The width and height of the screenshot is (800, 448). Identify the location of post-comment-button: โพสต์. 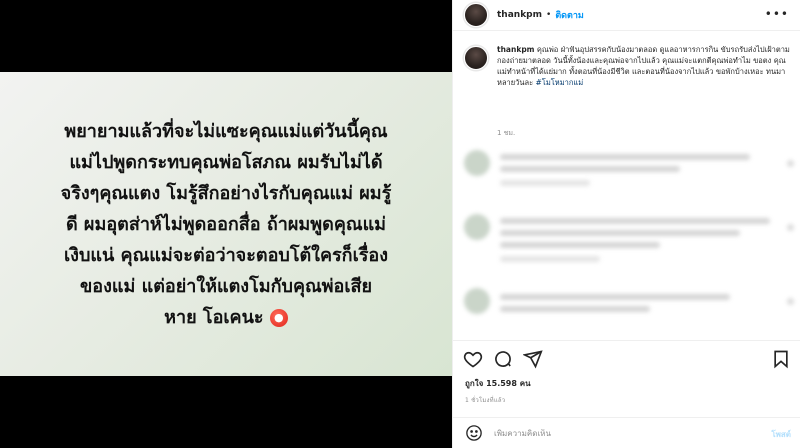
(781, 434).